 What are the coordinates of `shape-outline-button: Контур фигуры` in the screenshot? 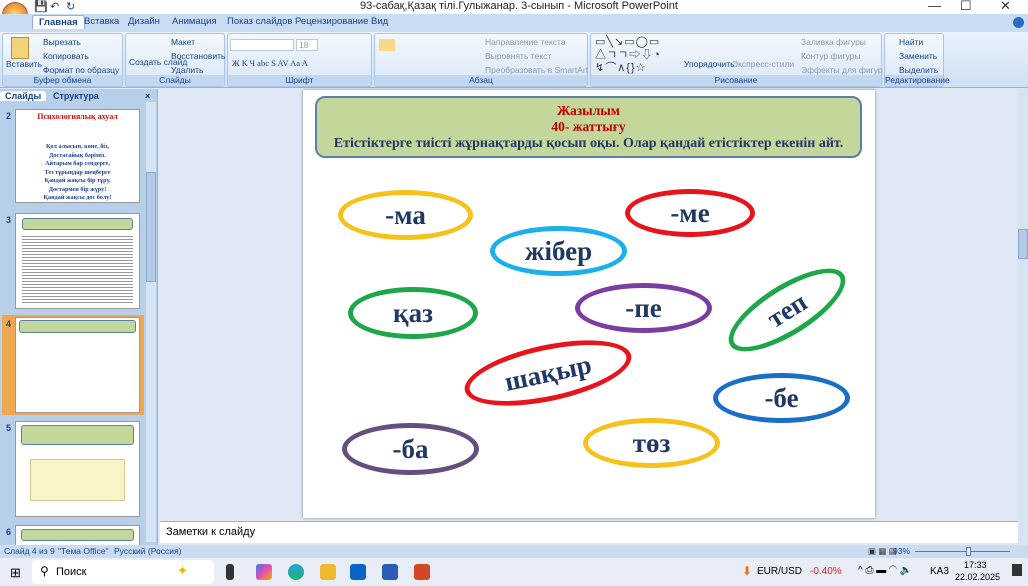 It's located at (830, 56).